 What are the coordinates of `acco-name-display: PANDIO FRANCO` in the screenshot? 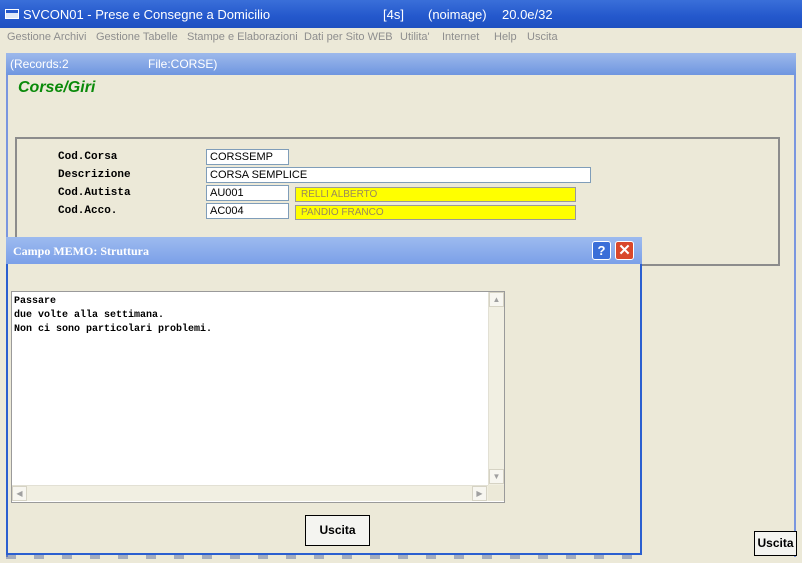 It's located at (435, 212).